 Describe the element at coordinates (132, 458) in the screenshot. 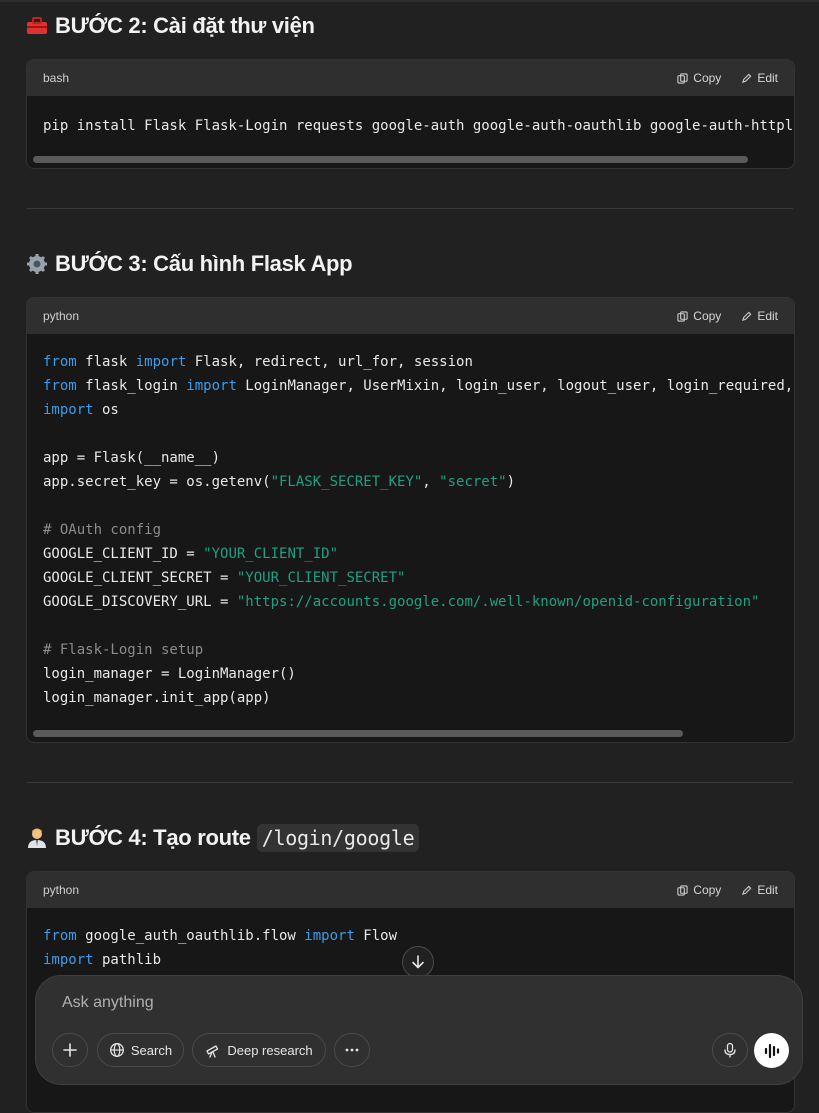

I see `code-line: app = Flask(__name__)` at that location.